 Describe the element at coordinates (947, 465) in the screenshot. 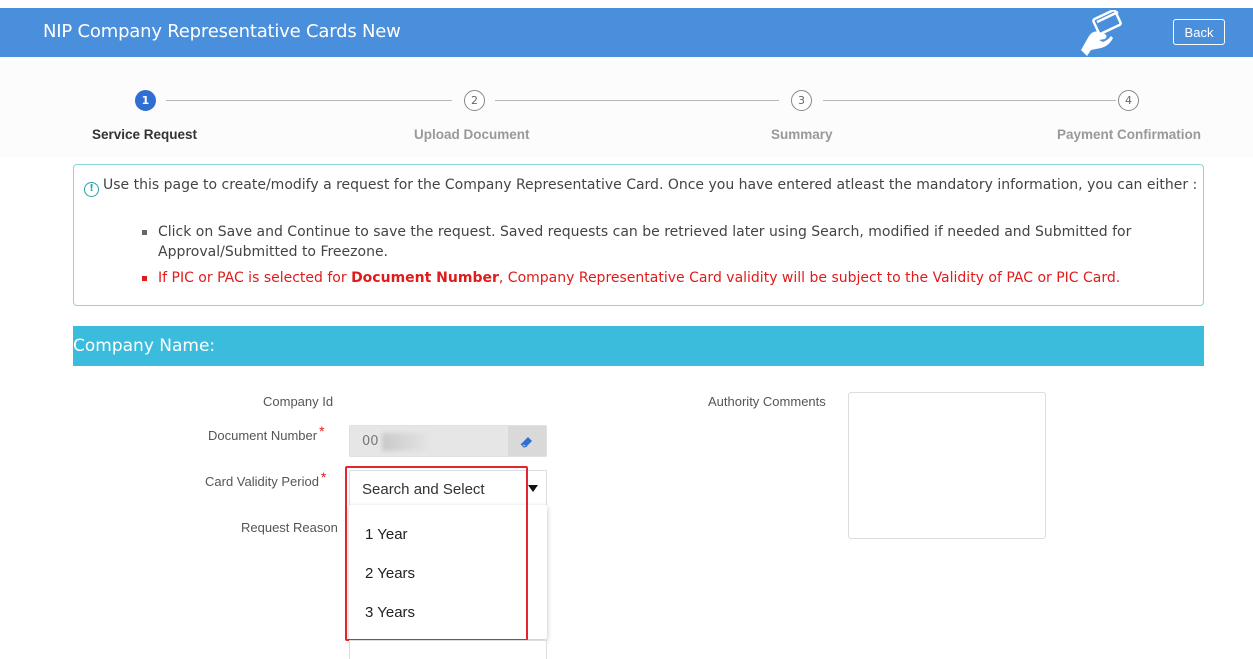

I see `authority-comments-input` at that location.